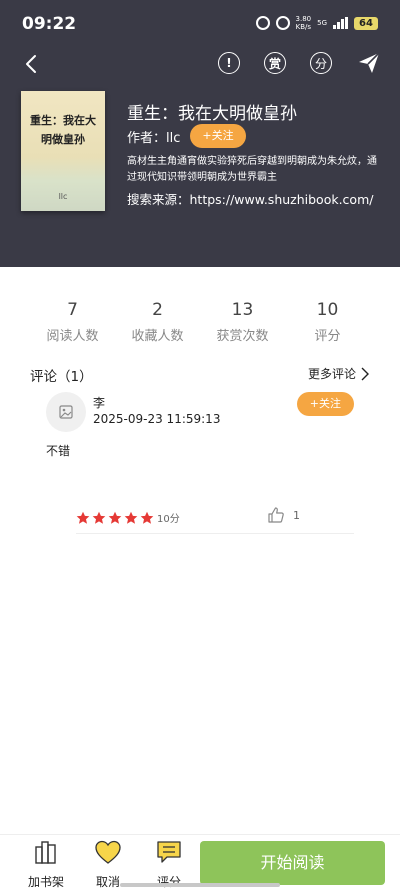  What do you see at coordinates (327, 310) in the screenshot?
I see `stat-value: 10` at bounding box center [327, 310].